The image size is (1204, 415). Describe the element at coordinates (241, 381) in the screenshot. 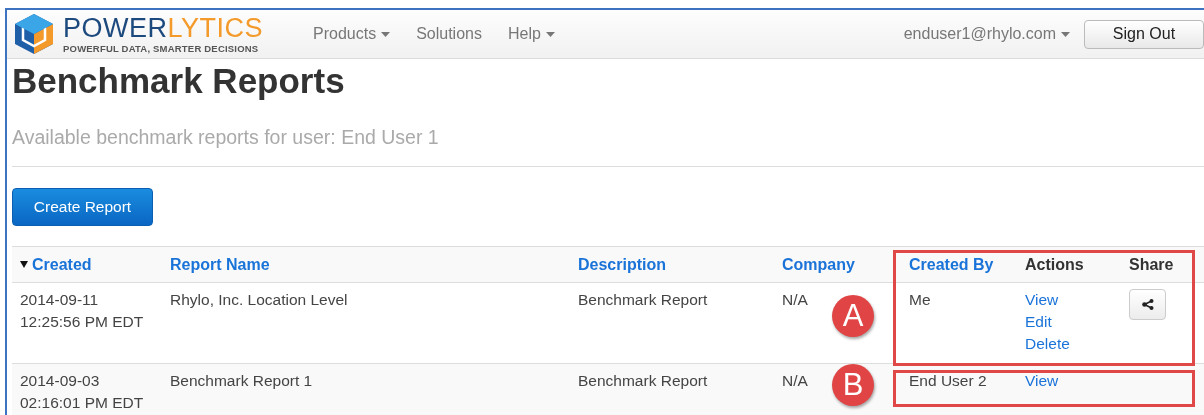

I see `report-name: Benchmark Report 1` at that location.